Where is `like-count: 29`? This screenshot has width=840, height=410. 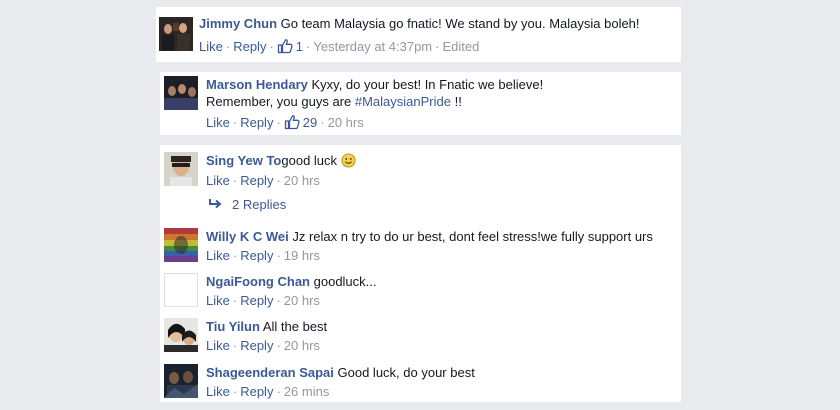 like-count: 29 is located at coordinates (300, 122).